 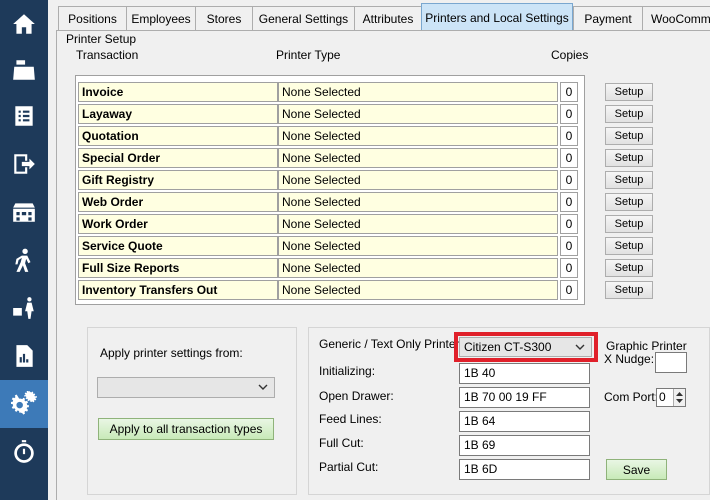 I want to click on com-port-stepper: 0, so click(x=671, y=397).